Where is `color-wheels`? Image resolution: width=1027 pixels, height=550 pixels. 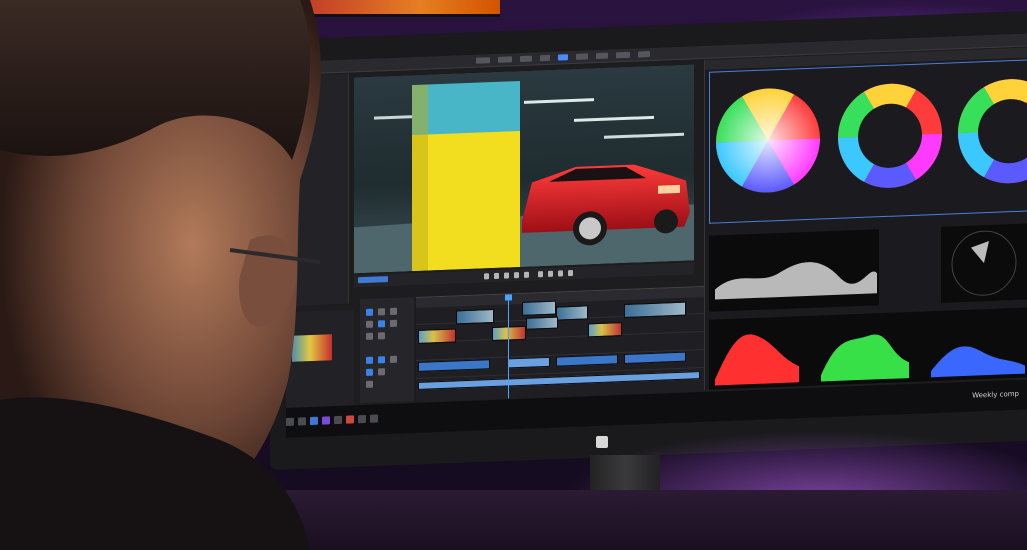
color-wheels is located at coordinates (871, 136).